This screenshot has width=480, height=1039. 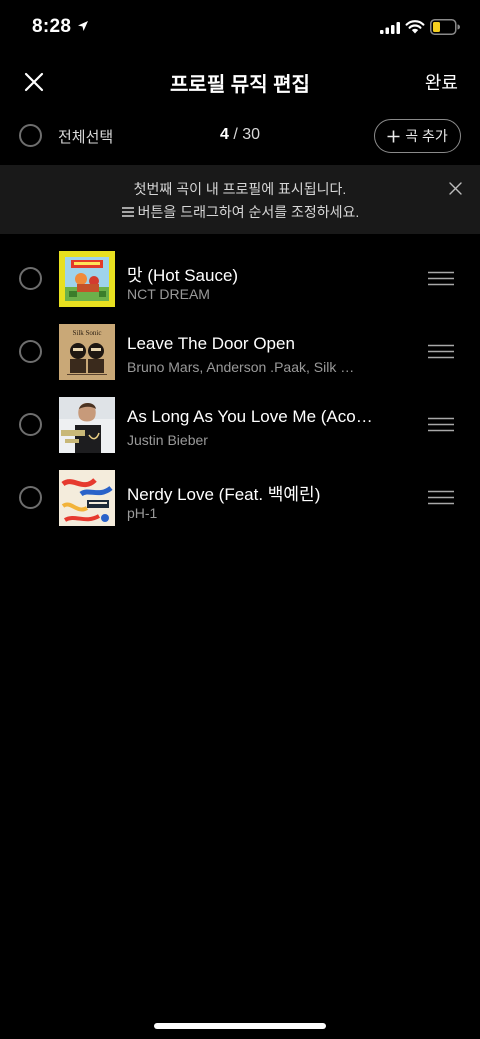 What do you see at coordinates (87, 333) in the screenshot?
I see `album-art-text: Silk Sonic` at bounding box center [87, 333].